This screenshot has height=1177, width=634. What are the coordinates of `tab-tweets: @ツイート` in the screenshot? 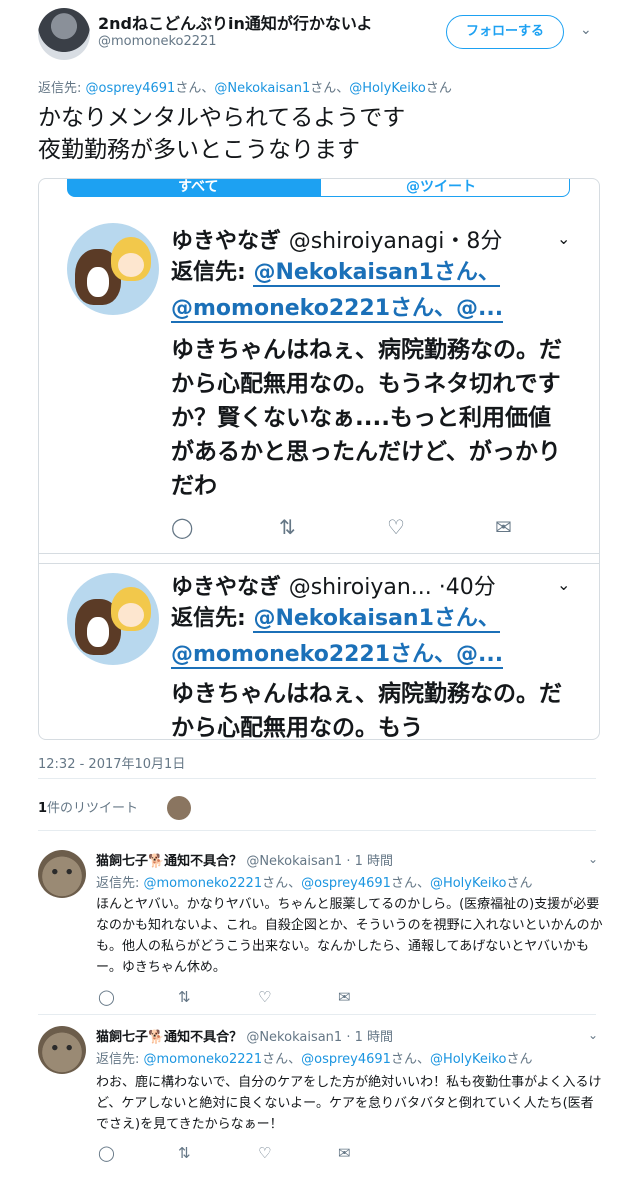 It's located at (445, 188).